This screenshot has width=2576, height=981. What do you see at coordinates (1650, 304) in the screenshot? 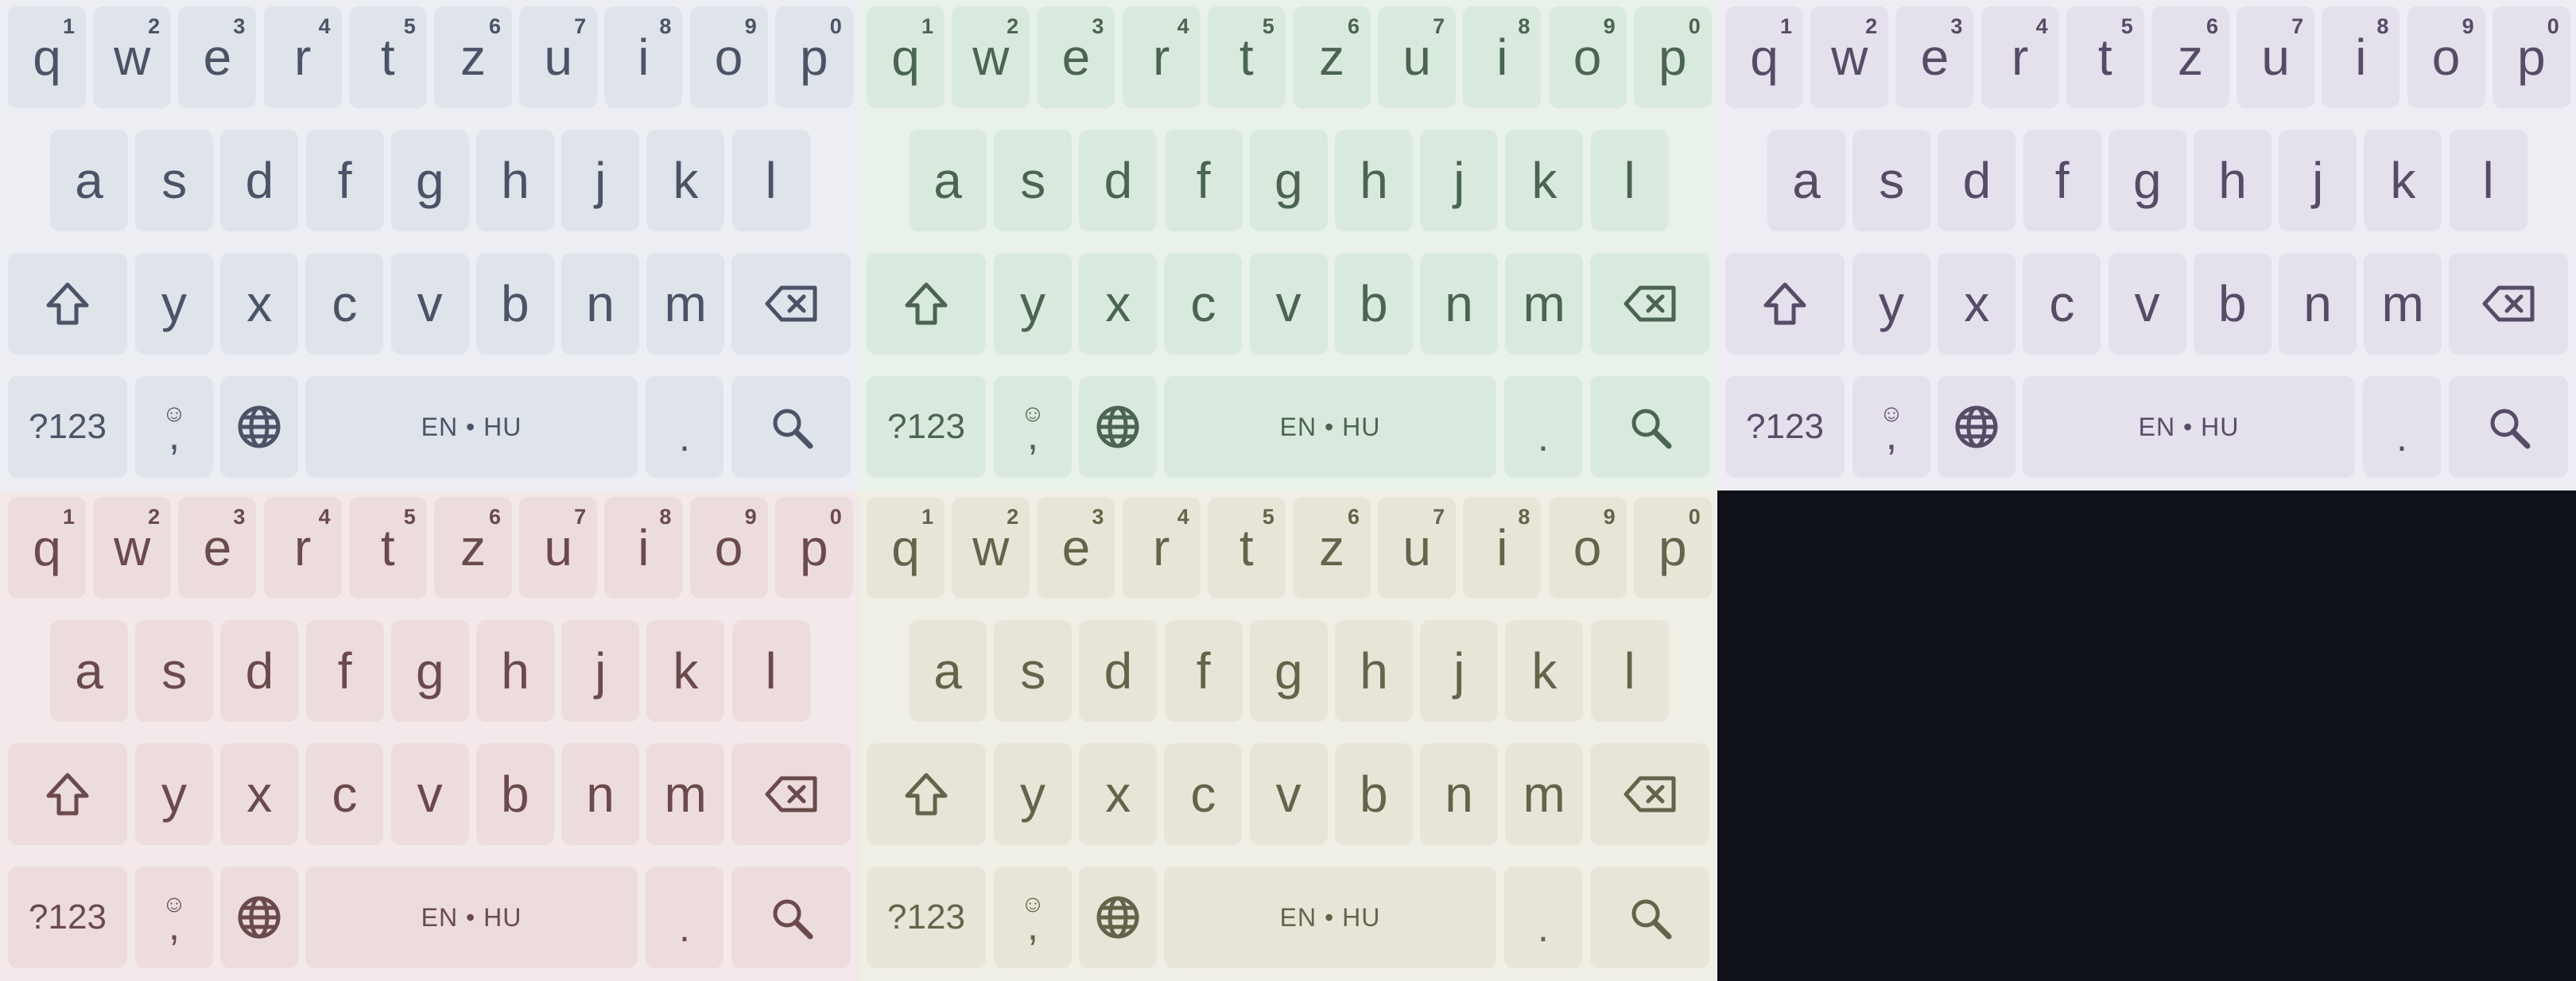
I see `backspace-key` at bounding box center [1650, 304].